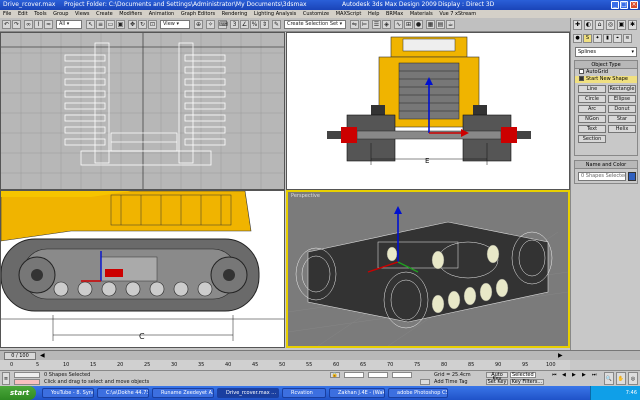 This screenshot has height=400, width=640. What do you see at coordinates (316, 14) in the screenshot?
I see `menu-item-customize: Customize` at bounding box center [316, 14].